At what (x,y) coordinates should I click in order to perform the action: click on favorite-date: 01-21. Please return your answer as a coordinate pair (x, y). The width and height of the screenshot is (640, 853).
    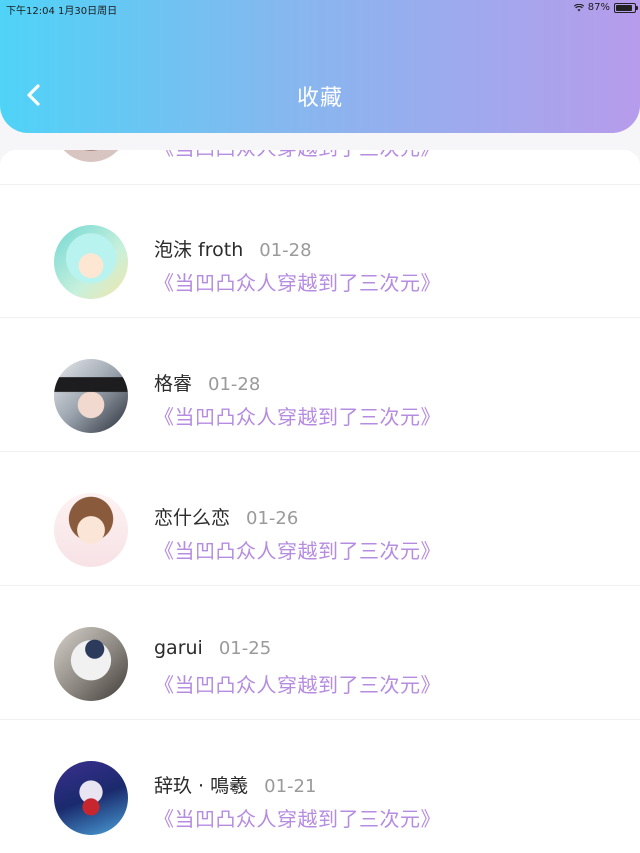
    Looking at the image, I should click on (290, 786).